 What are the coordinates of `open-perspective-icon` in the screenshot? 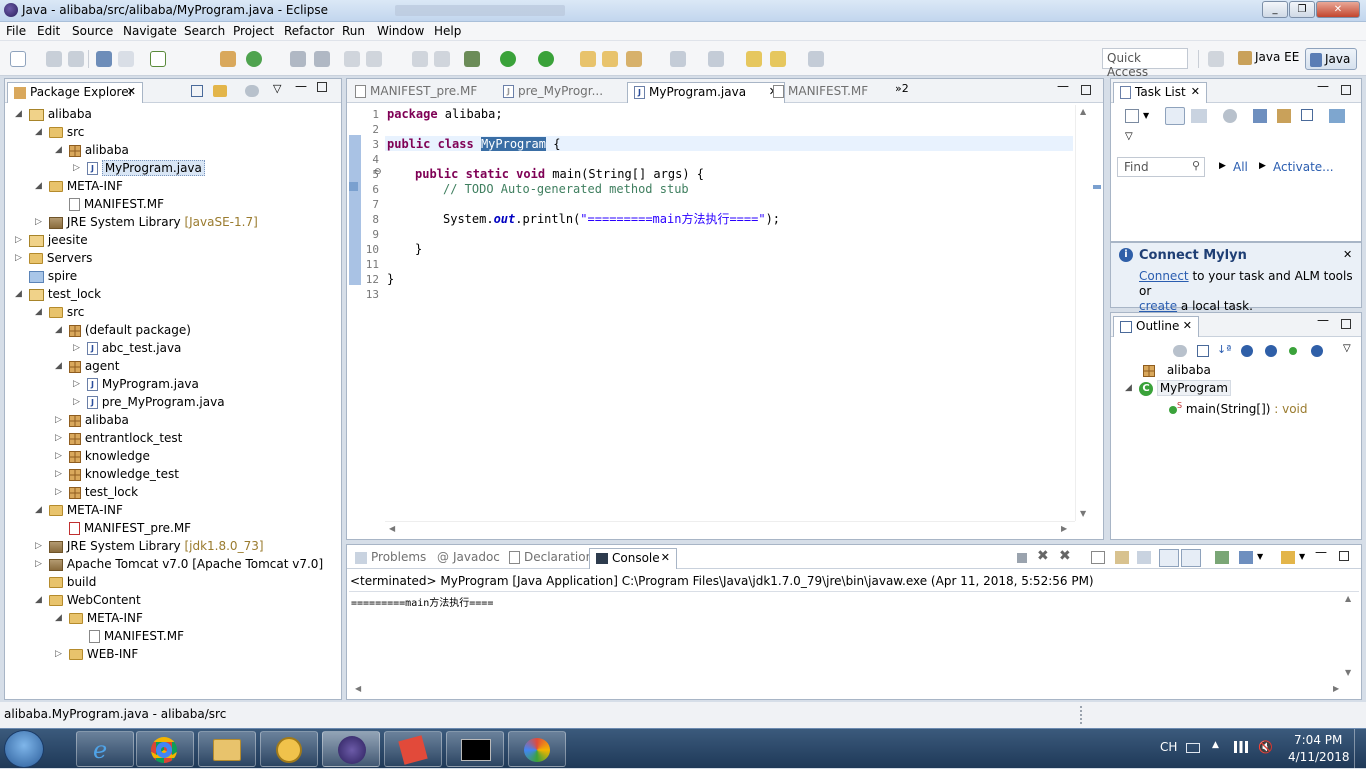 It's located at (1216, 59).